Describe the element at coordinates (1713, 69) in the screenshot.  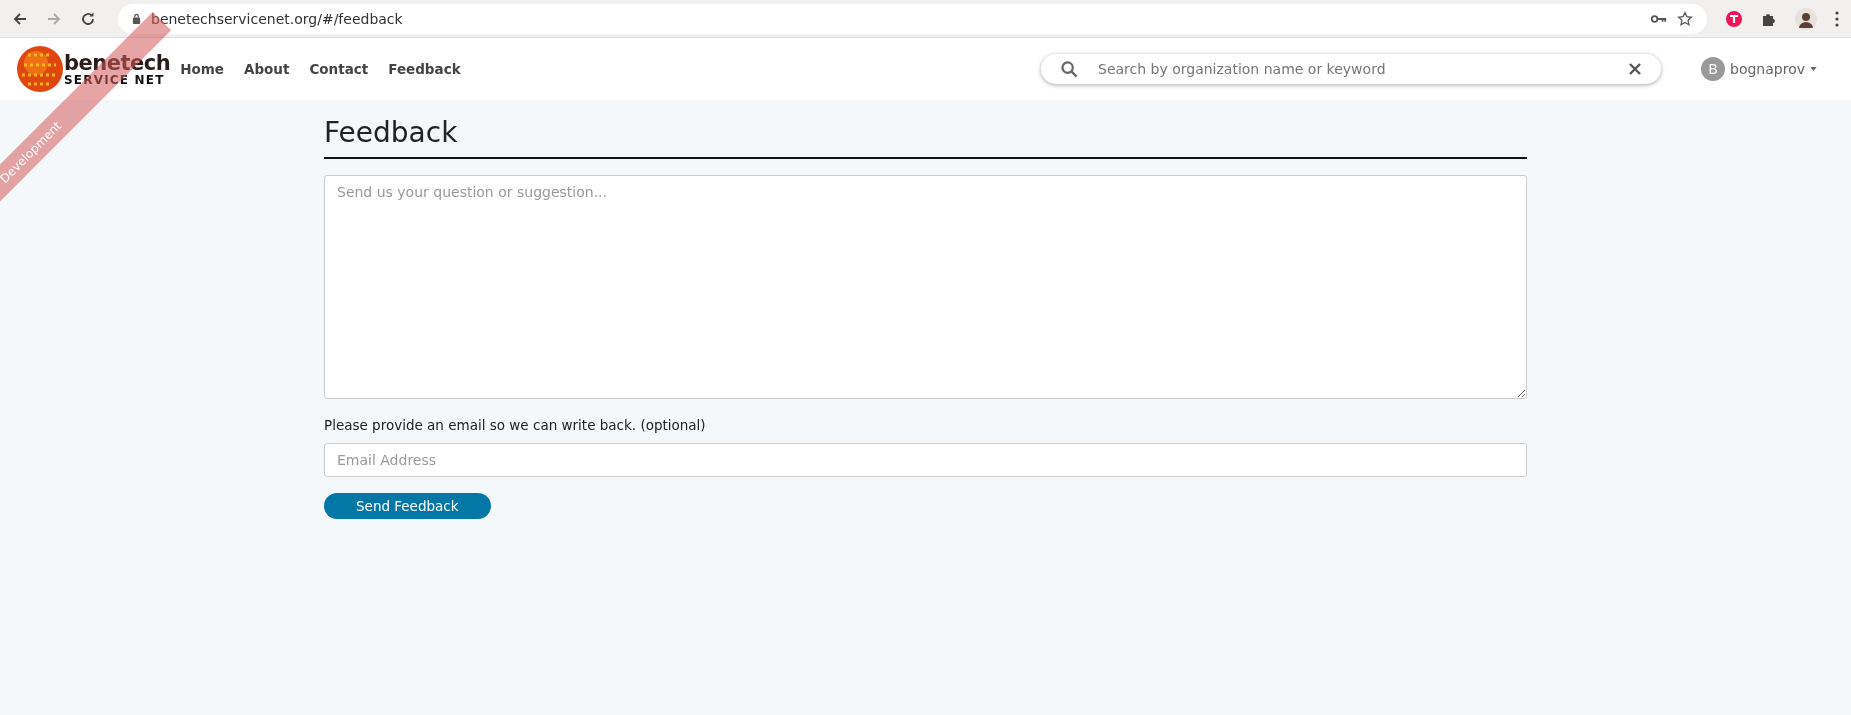
I see `user-avatar: B` at that location.